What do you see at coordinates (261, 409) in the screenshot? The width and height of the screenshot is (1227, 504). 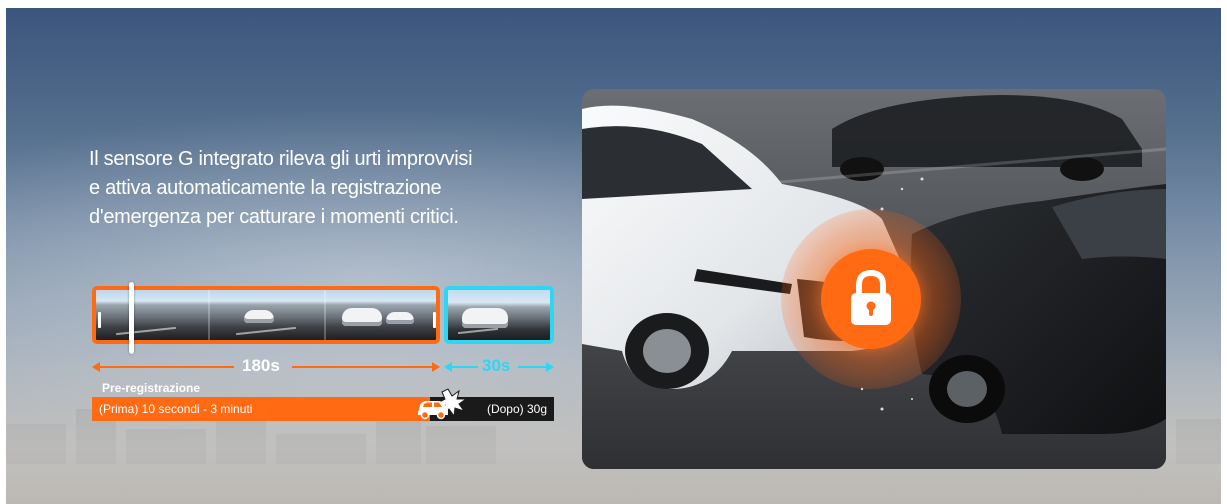 I see `pre-recording-bar: (Prima) 10 secondi - 3 minuti` at bounding box center [261, 409].